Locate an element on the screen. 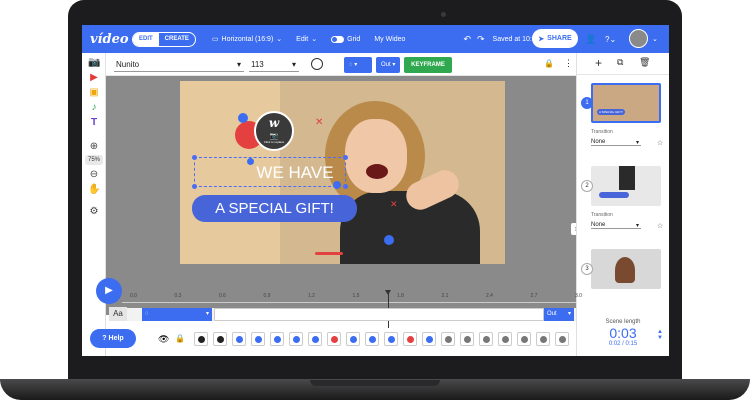 The height and width of the screenshot is (400, 750). help-button: ? Help is located at coordinates (113, 338).